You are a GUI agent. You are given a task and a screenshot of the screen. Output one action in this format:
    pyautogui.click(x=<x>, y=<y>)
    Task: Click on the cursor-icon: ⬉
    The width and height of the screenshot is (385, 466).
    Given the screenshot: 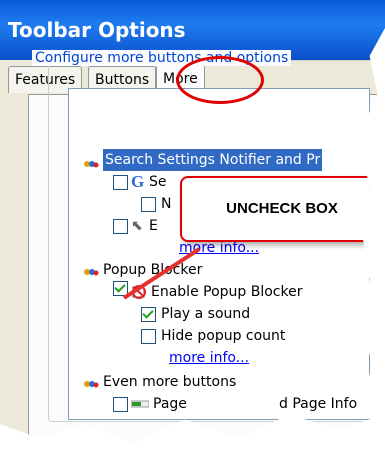 What is the action you would take?
    pyautogui.click(x=137, y=226)
    